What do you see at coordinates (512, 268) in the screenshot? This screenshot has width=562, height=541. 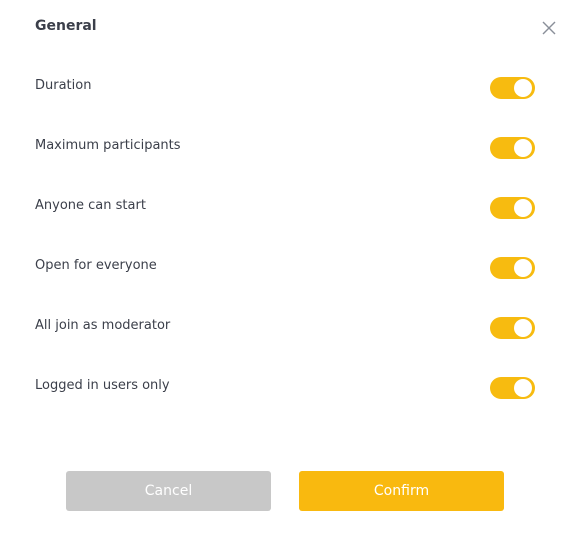 I see `open-for-everyone-toggle` at bounding box center [512, 268].